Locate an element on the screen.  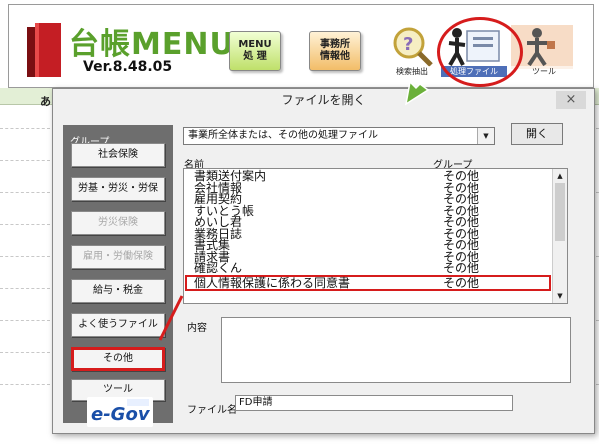
list-item: 書類送付案内 その他 is located at coordinates (372, 176).